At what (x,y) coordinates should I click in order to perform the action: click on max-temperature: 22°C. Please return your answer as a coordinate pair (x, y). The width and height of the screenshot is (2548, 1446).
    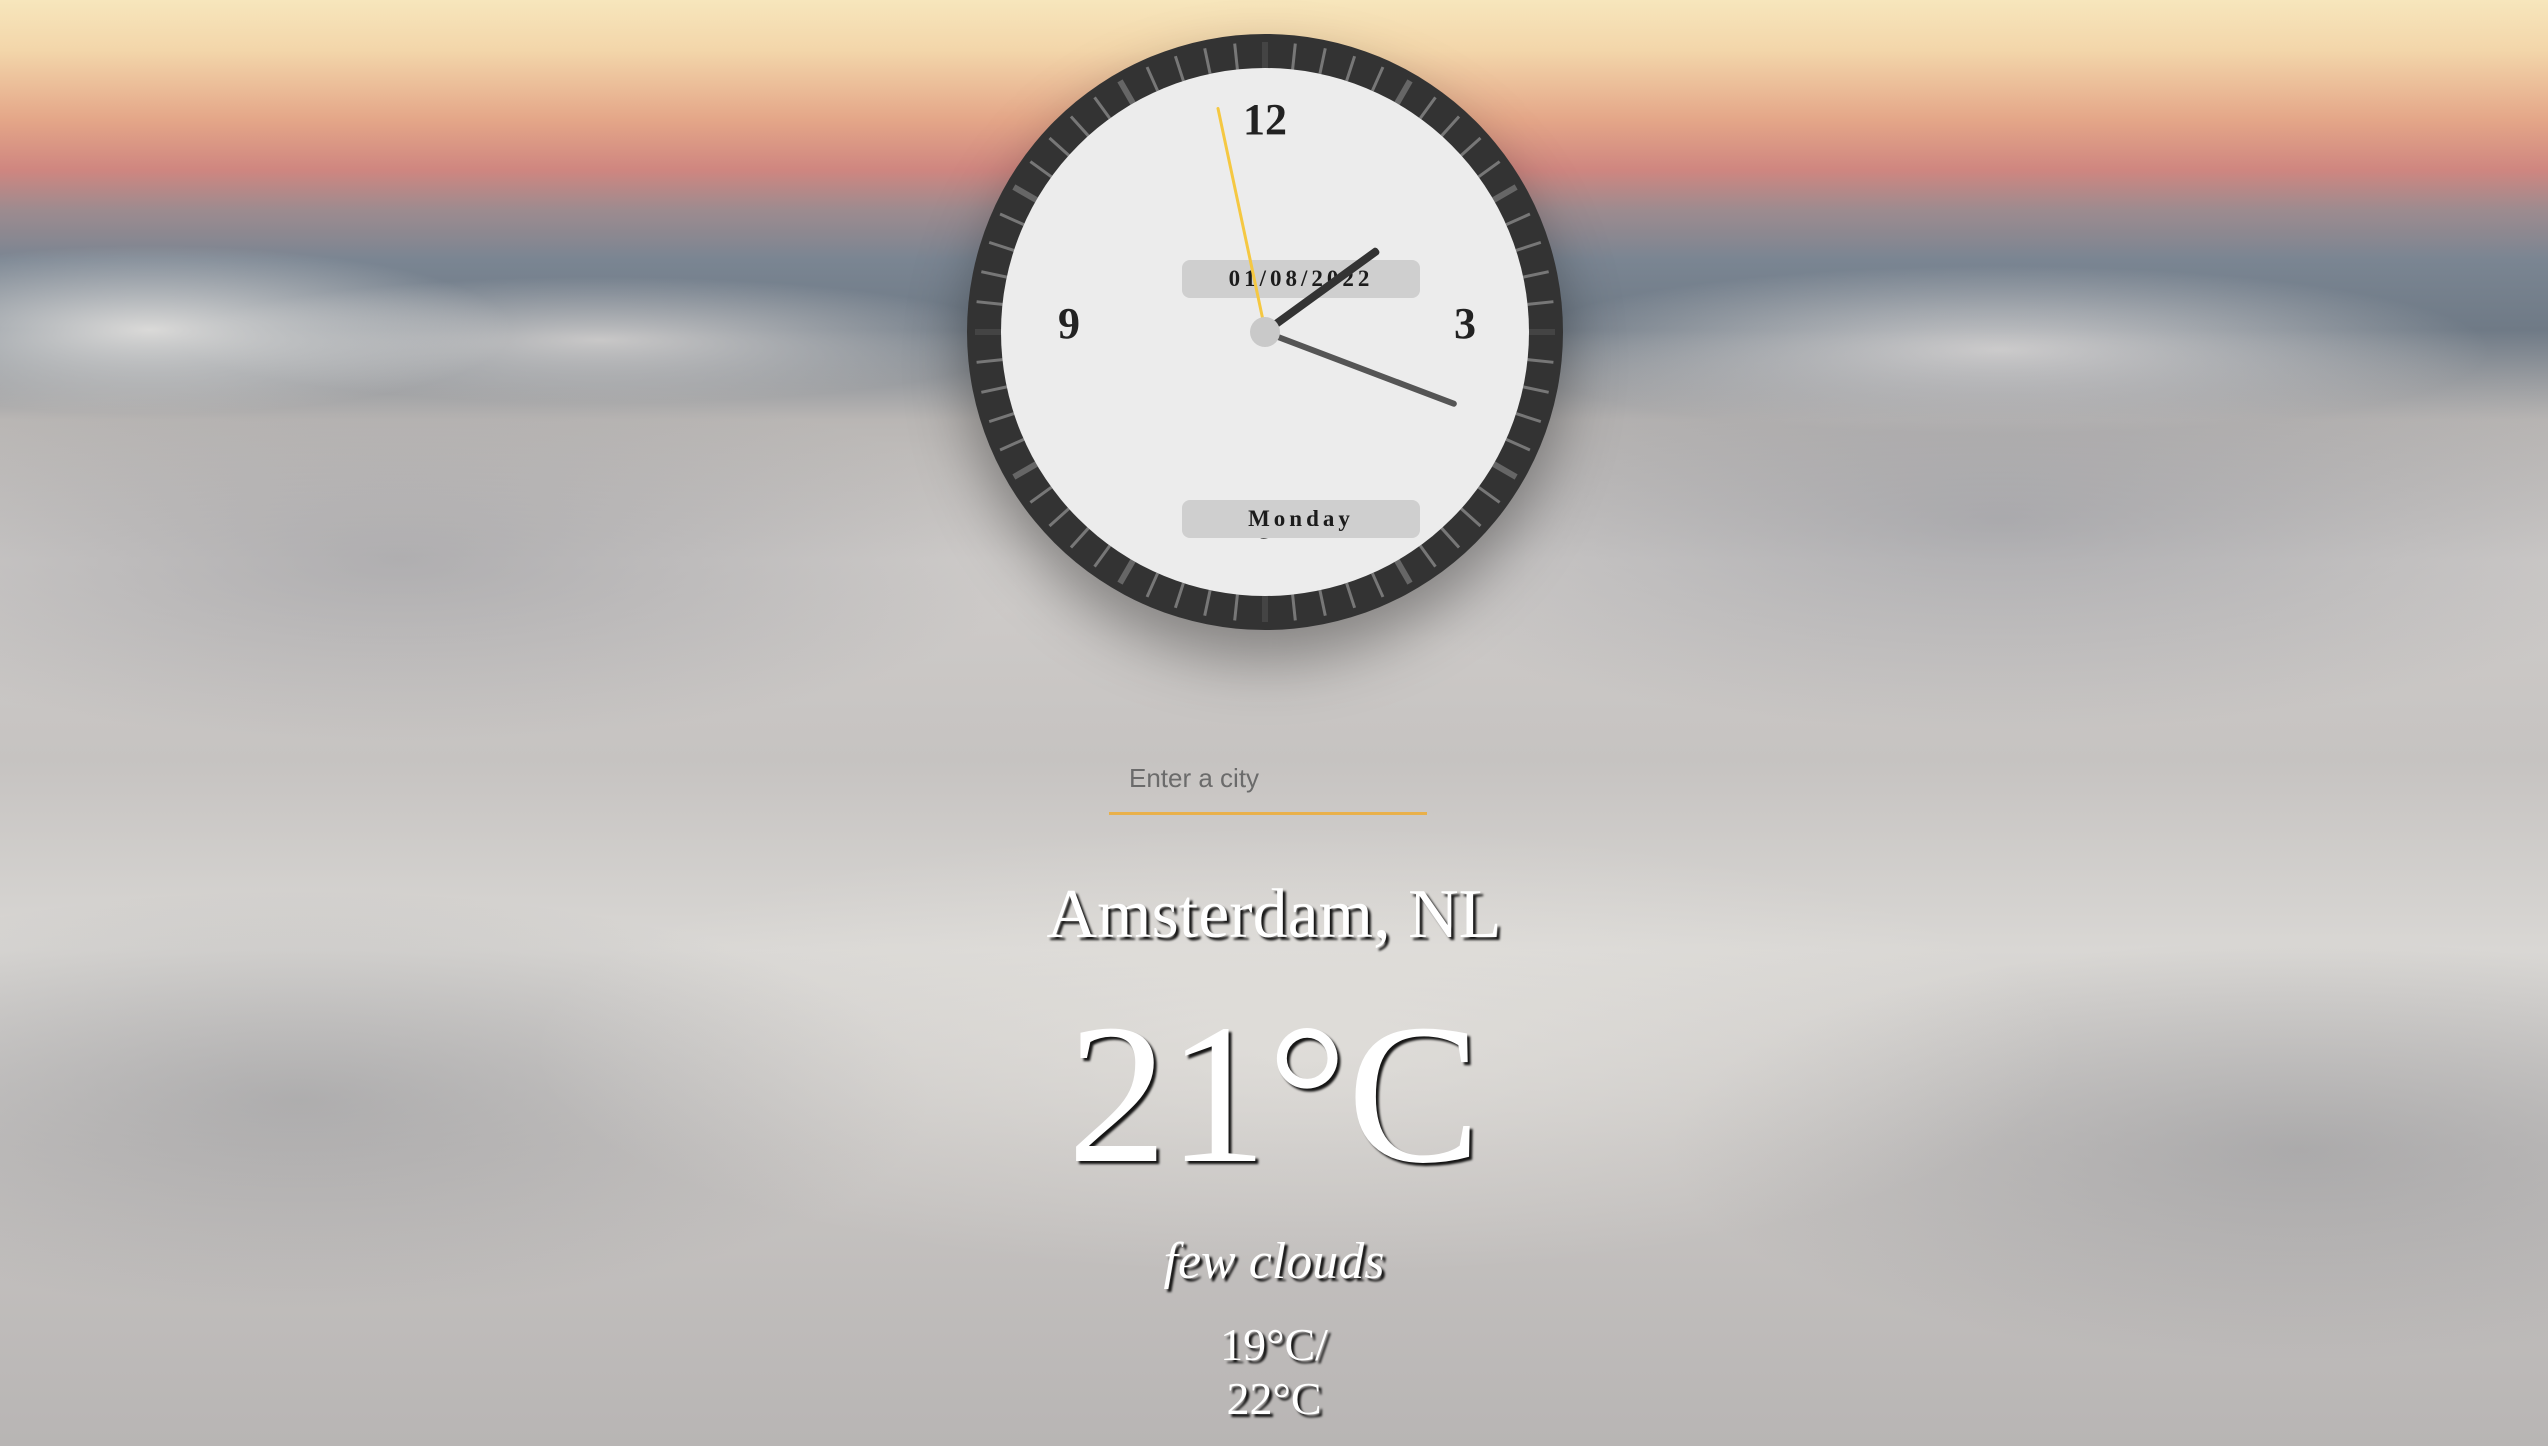
    Looking at the image, I should click on (1274, 1398).